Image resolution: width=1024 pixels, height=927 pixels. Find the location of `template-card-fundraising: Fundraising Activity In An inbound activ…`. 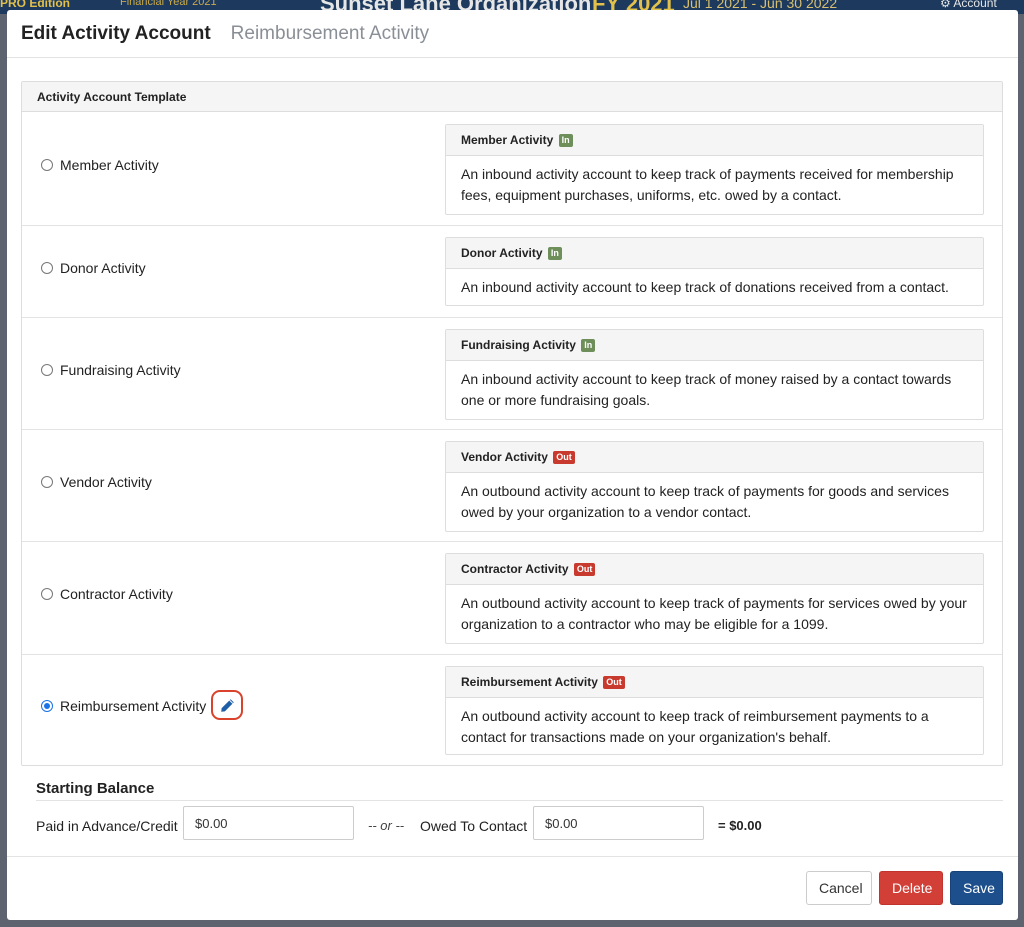

template-card-fundraising: Fundraising Activity In An inbound activ… is located at coordinates (714, 374).